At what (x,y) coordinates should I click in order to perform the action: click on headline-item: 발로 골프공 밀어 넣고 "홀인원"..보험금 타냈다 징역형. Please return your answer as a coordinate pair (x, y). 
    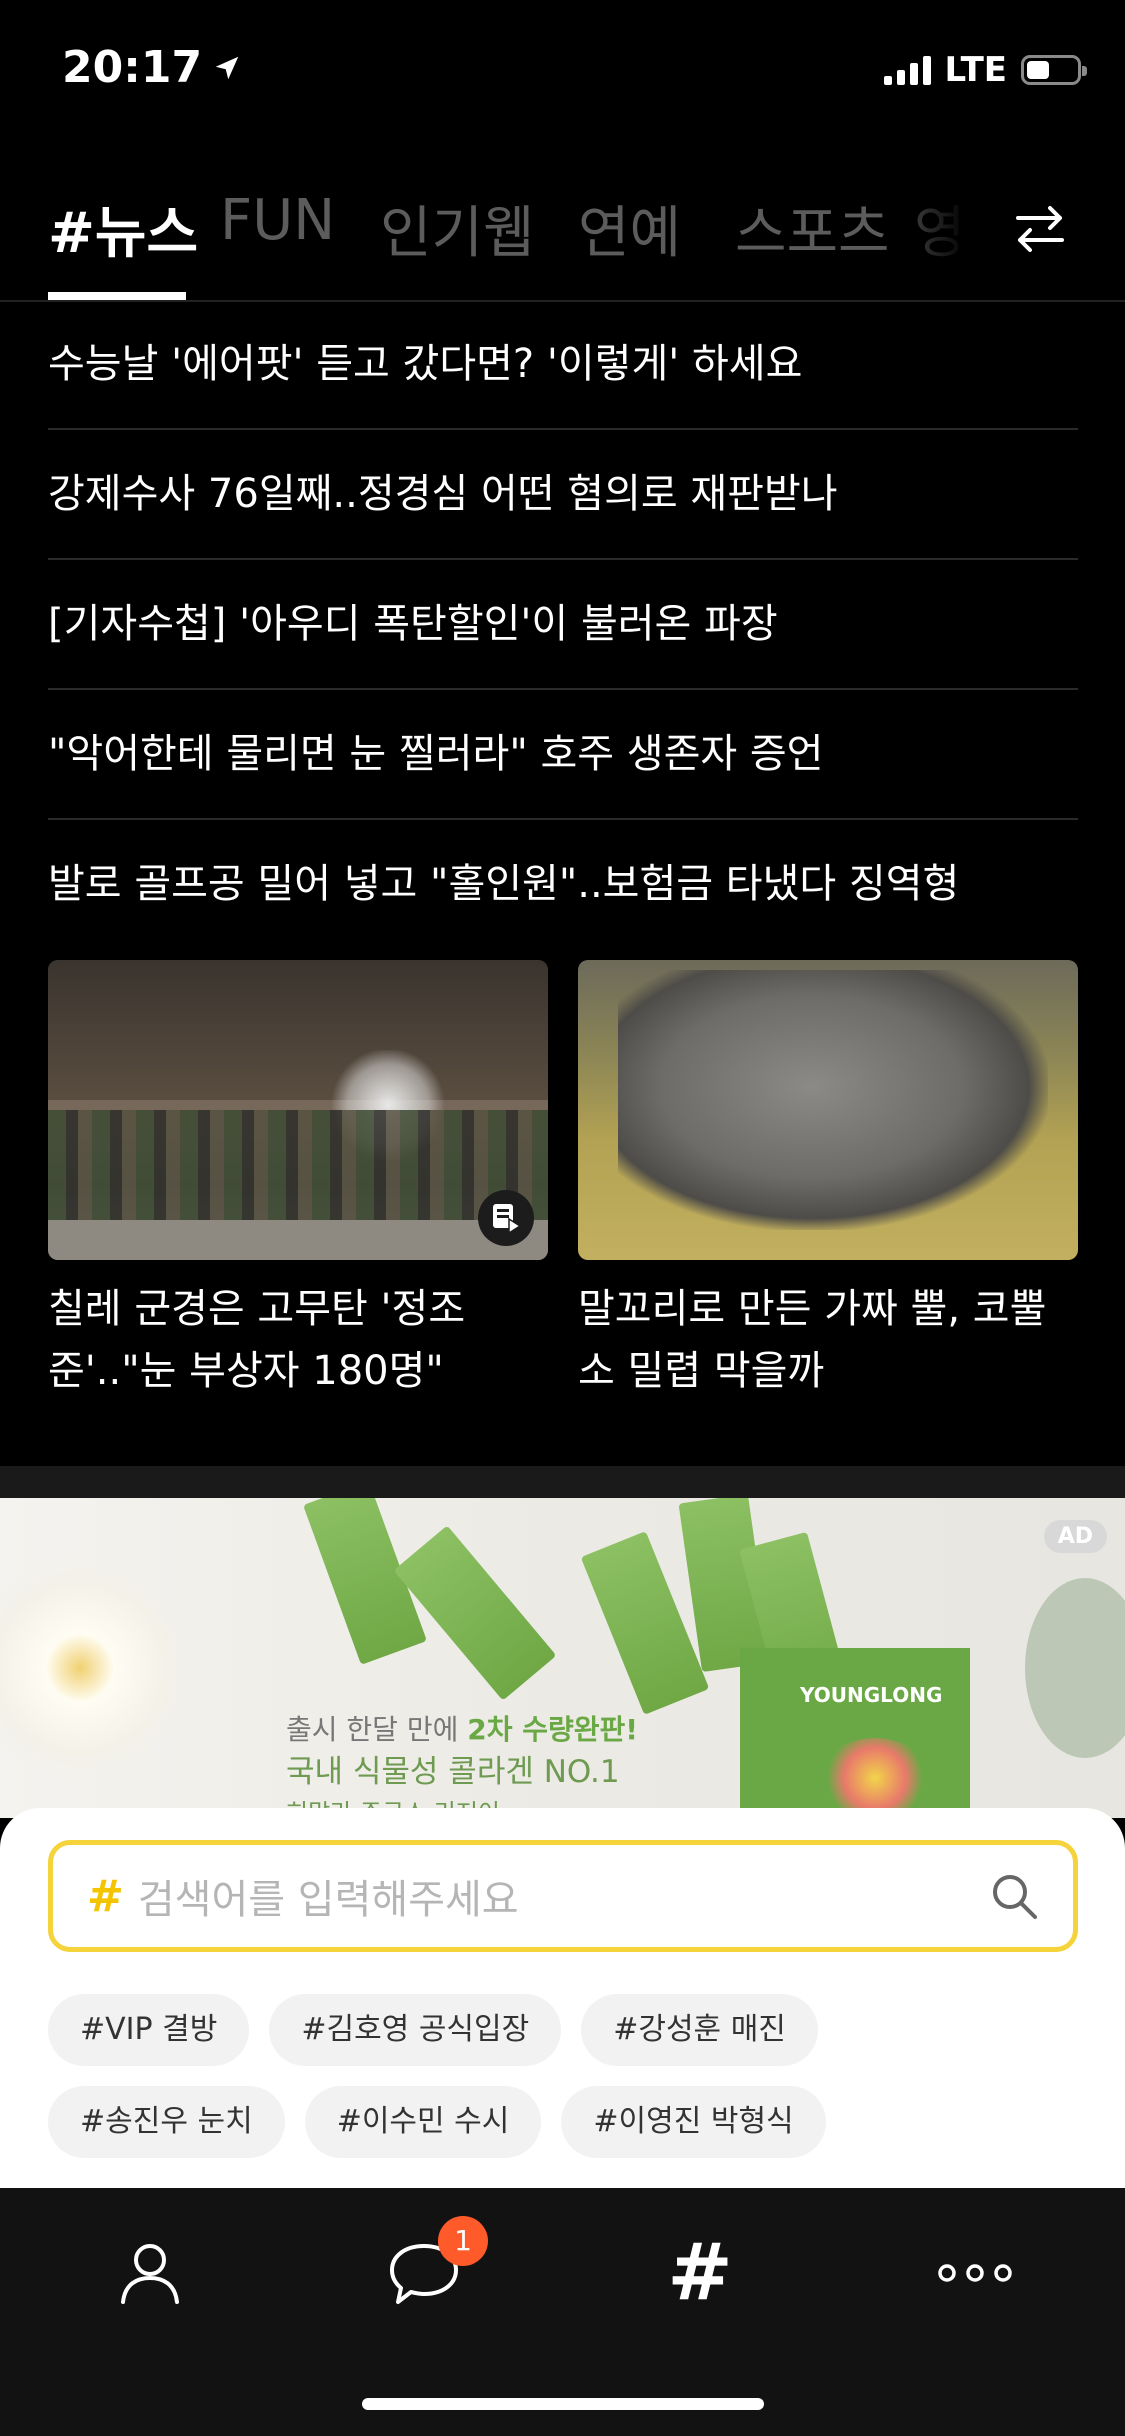
    Looking at the image, I should click on (563, 884).